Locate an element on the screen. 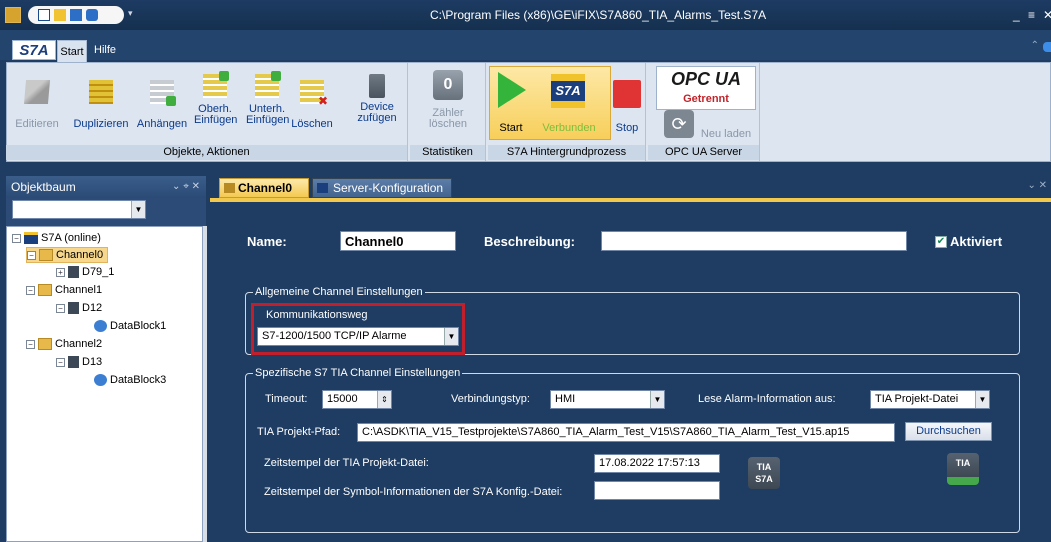 The image size is (1051, 542). active-checkbox: ✔ is located at coordinates (941, 242).